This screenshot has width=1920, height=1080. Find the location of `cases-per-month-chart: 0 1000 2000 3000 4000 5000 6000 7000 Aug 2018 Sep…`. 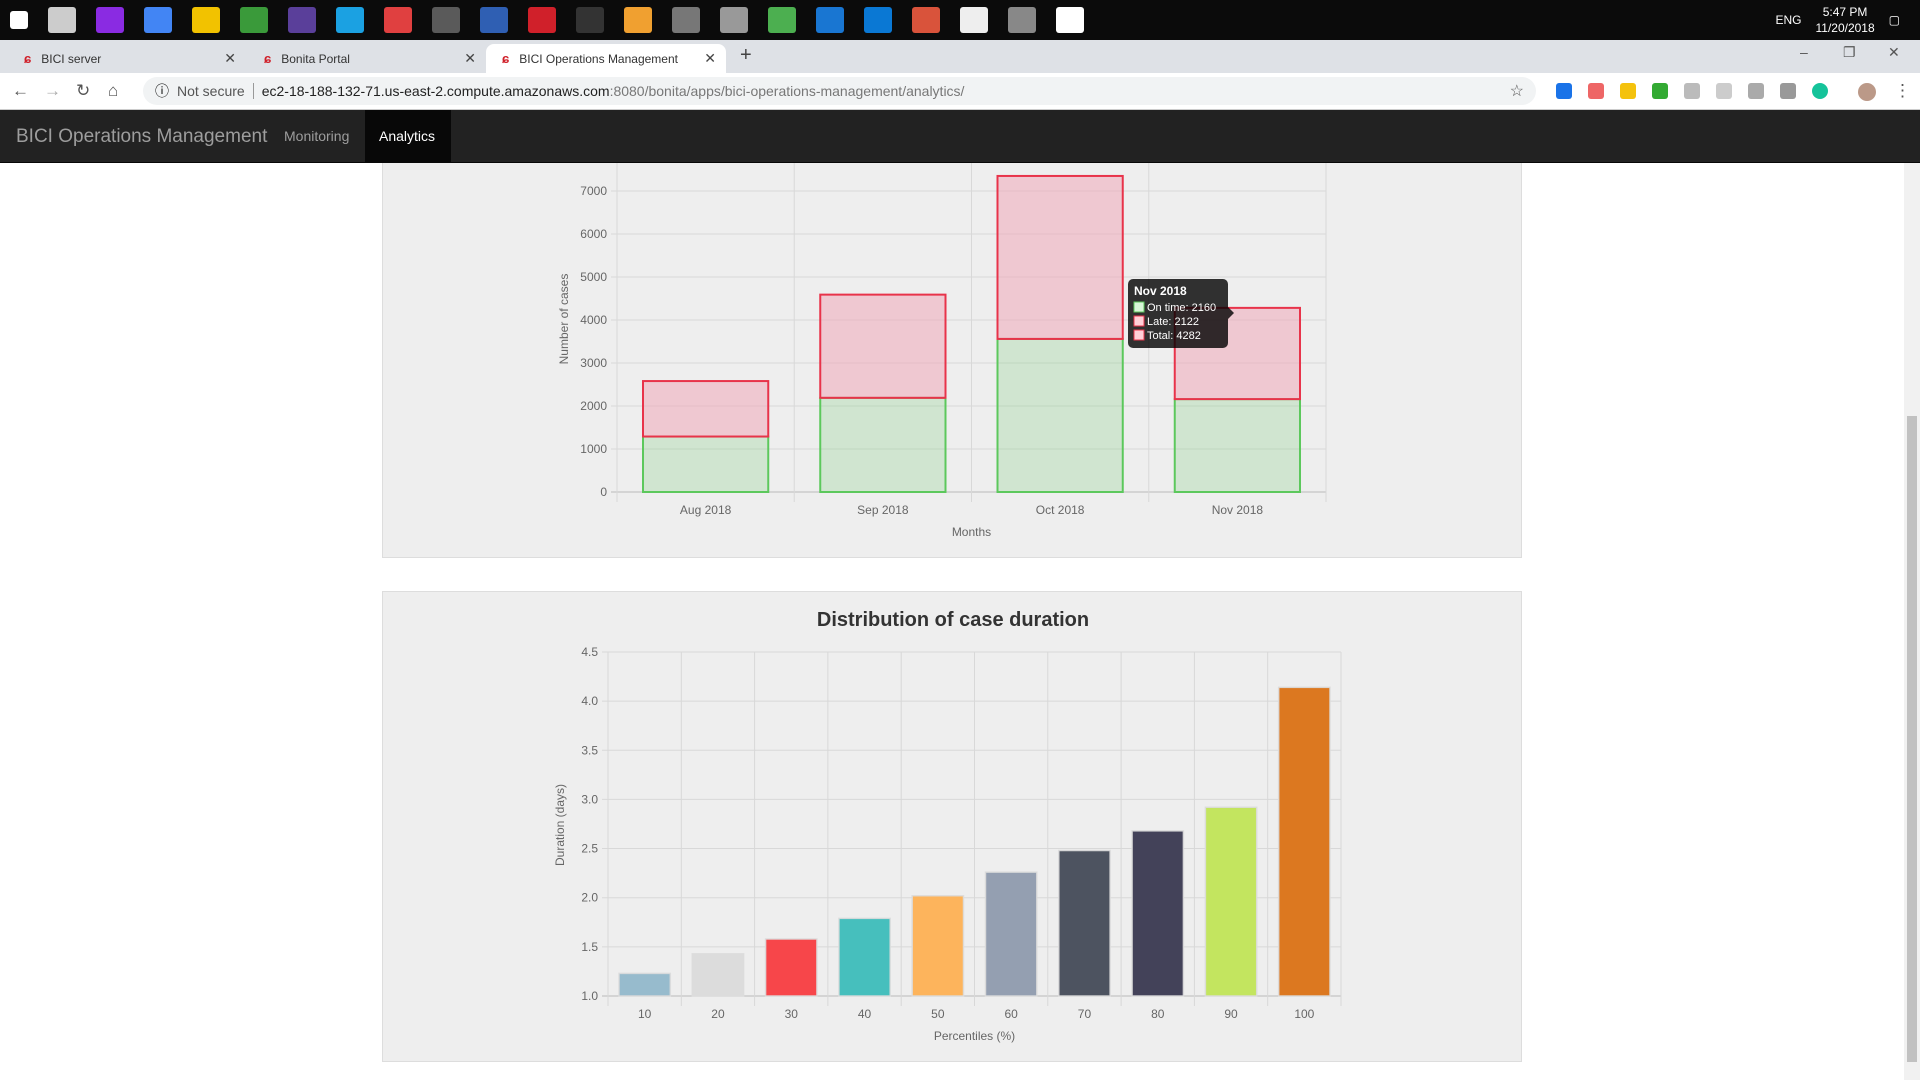

cases-per-month-chart: 0 1000 2000 3000 4000 5000 6000 7000 Aug 2018 Sep… is located at coordinates (942, 351).